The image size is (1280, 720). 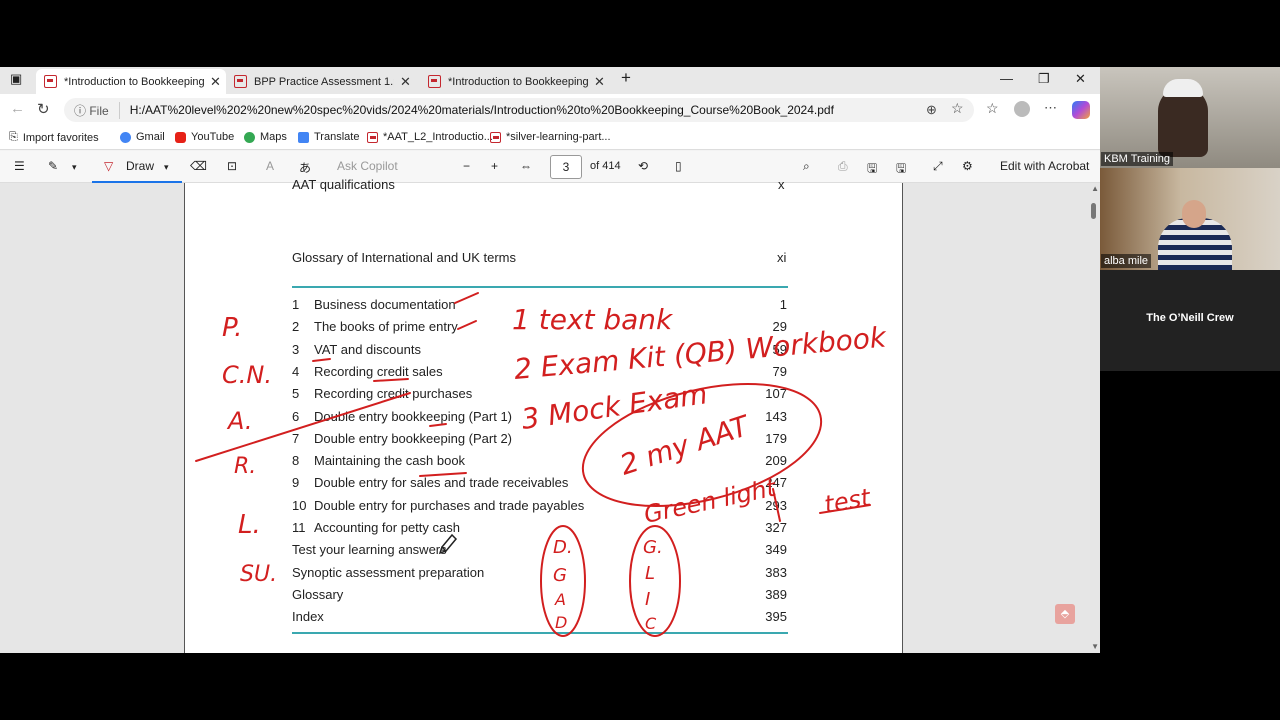 What do you see at coordinates (647, 599) in the screenshot?
I see `ink-letter: I` at bounding box center [647, 599].